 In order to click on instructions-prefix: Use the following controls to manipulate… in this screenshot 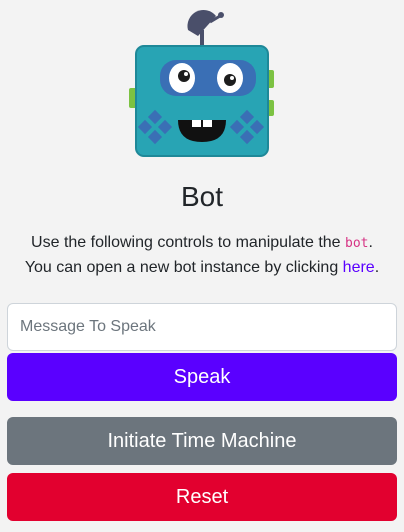, I will do `click(188, 242)`.